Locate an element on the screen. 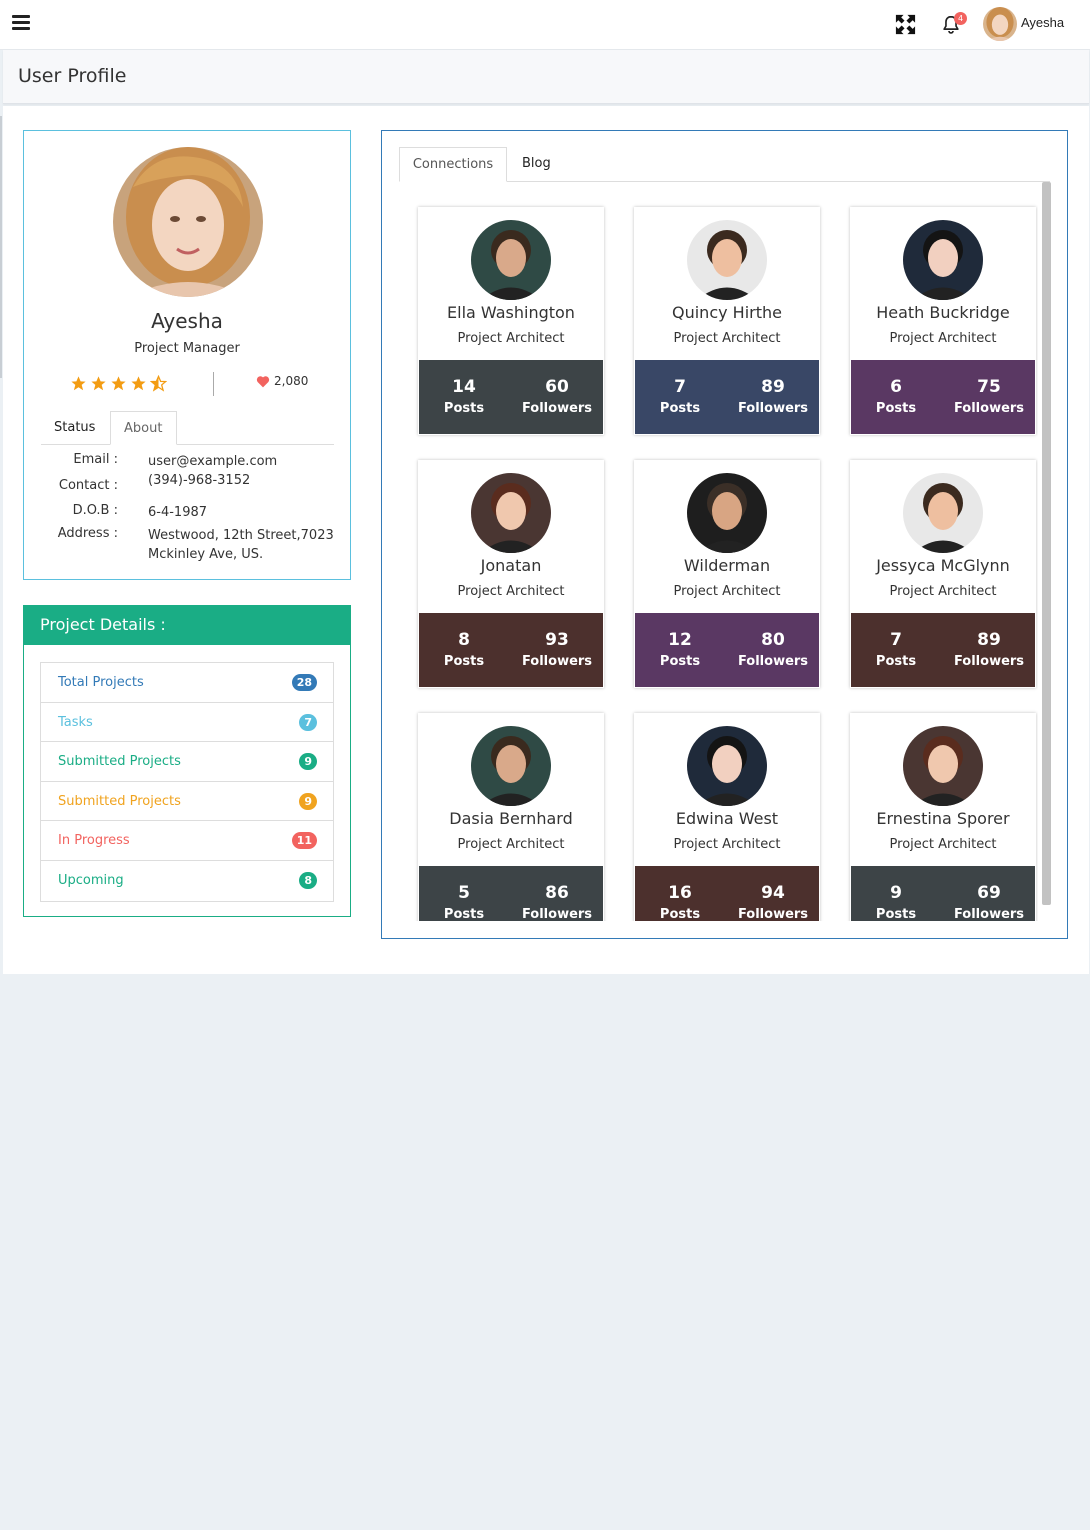 The width and height of the screenshot is (1090, 1530). connection-name: Wilderman is located at coordinates (727, 565).